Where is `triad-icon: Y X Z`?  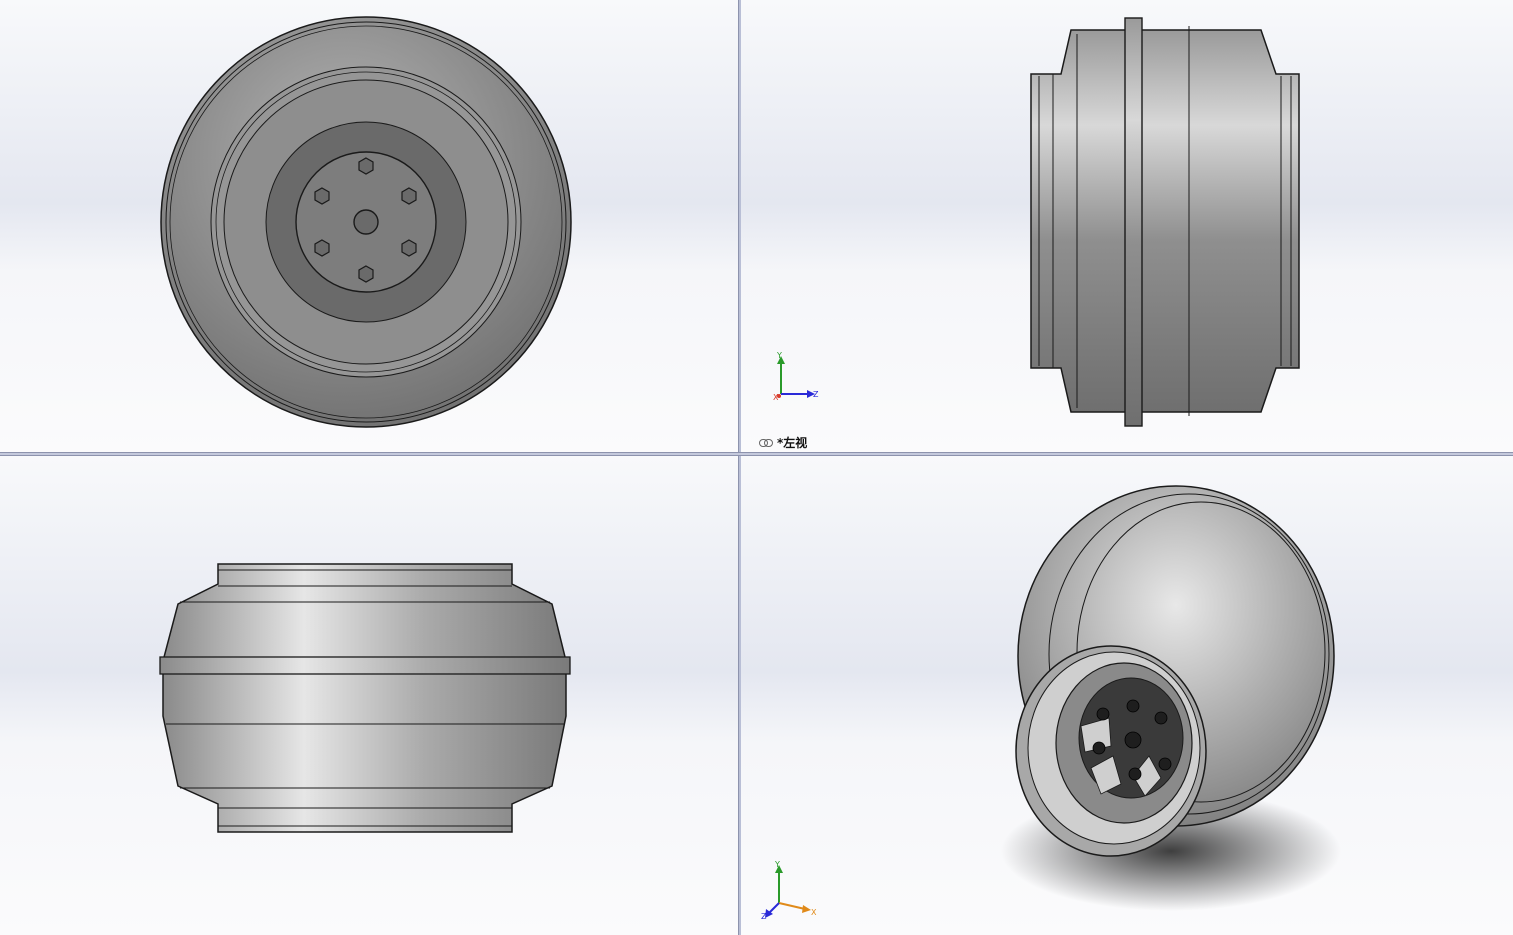
triad-icon: Y X Z is located at coordinates (789, 891).